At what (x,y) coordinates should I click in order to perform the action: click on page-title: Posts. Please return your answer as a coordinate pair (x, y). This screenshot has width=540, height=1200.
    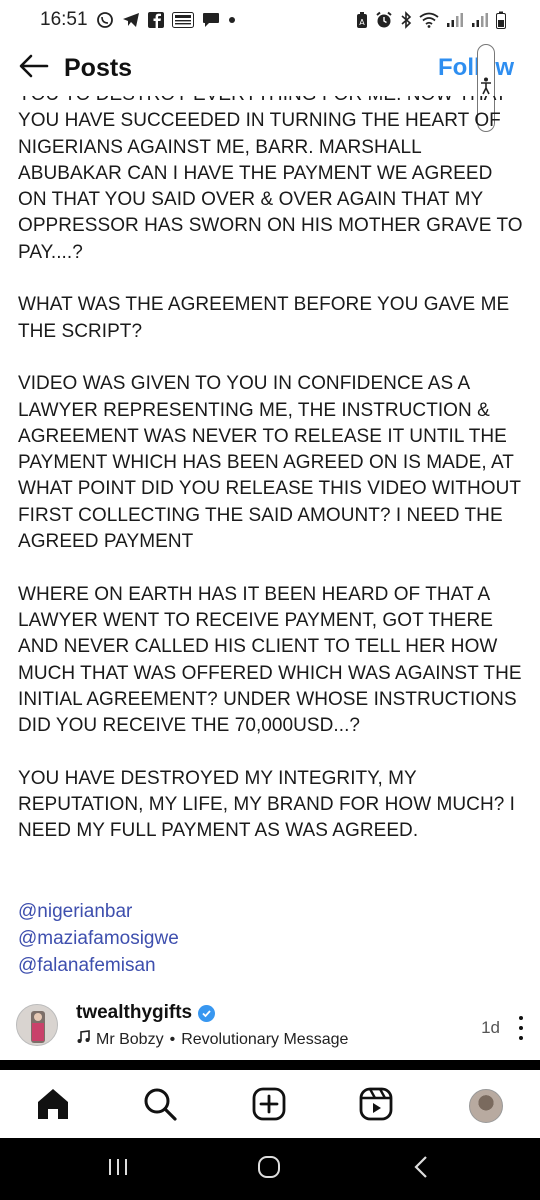
    Looking at the image, I should click on (98, 67).